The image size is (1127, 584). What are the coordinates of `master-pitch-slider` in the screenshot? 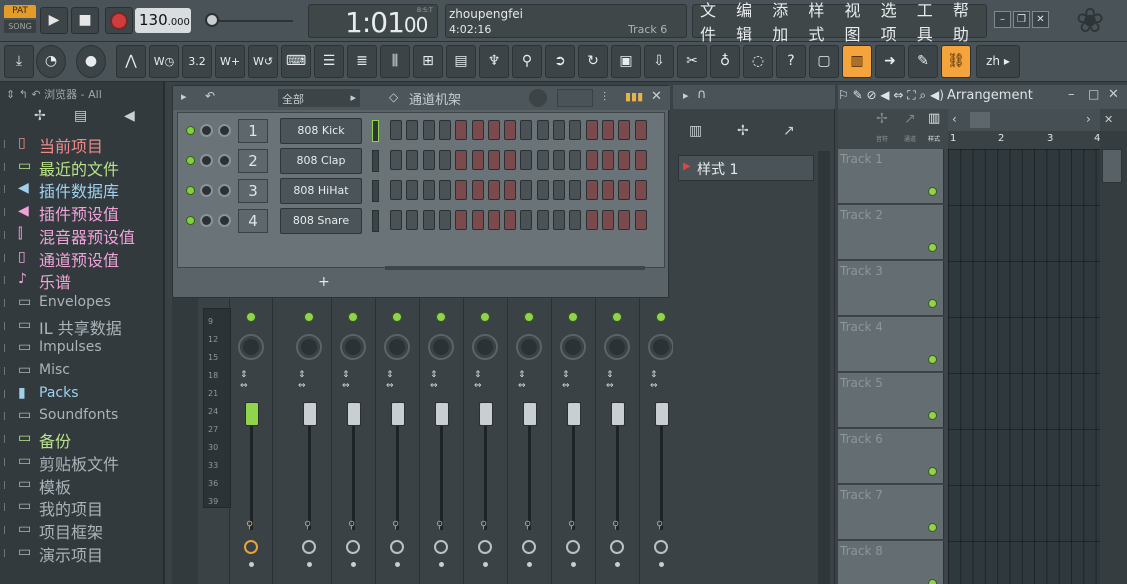 It's located at (249, 21).